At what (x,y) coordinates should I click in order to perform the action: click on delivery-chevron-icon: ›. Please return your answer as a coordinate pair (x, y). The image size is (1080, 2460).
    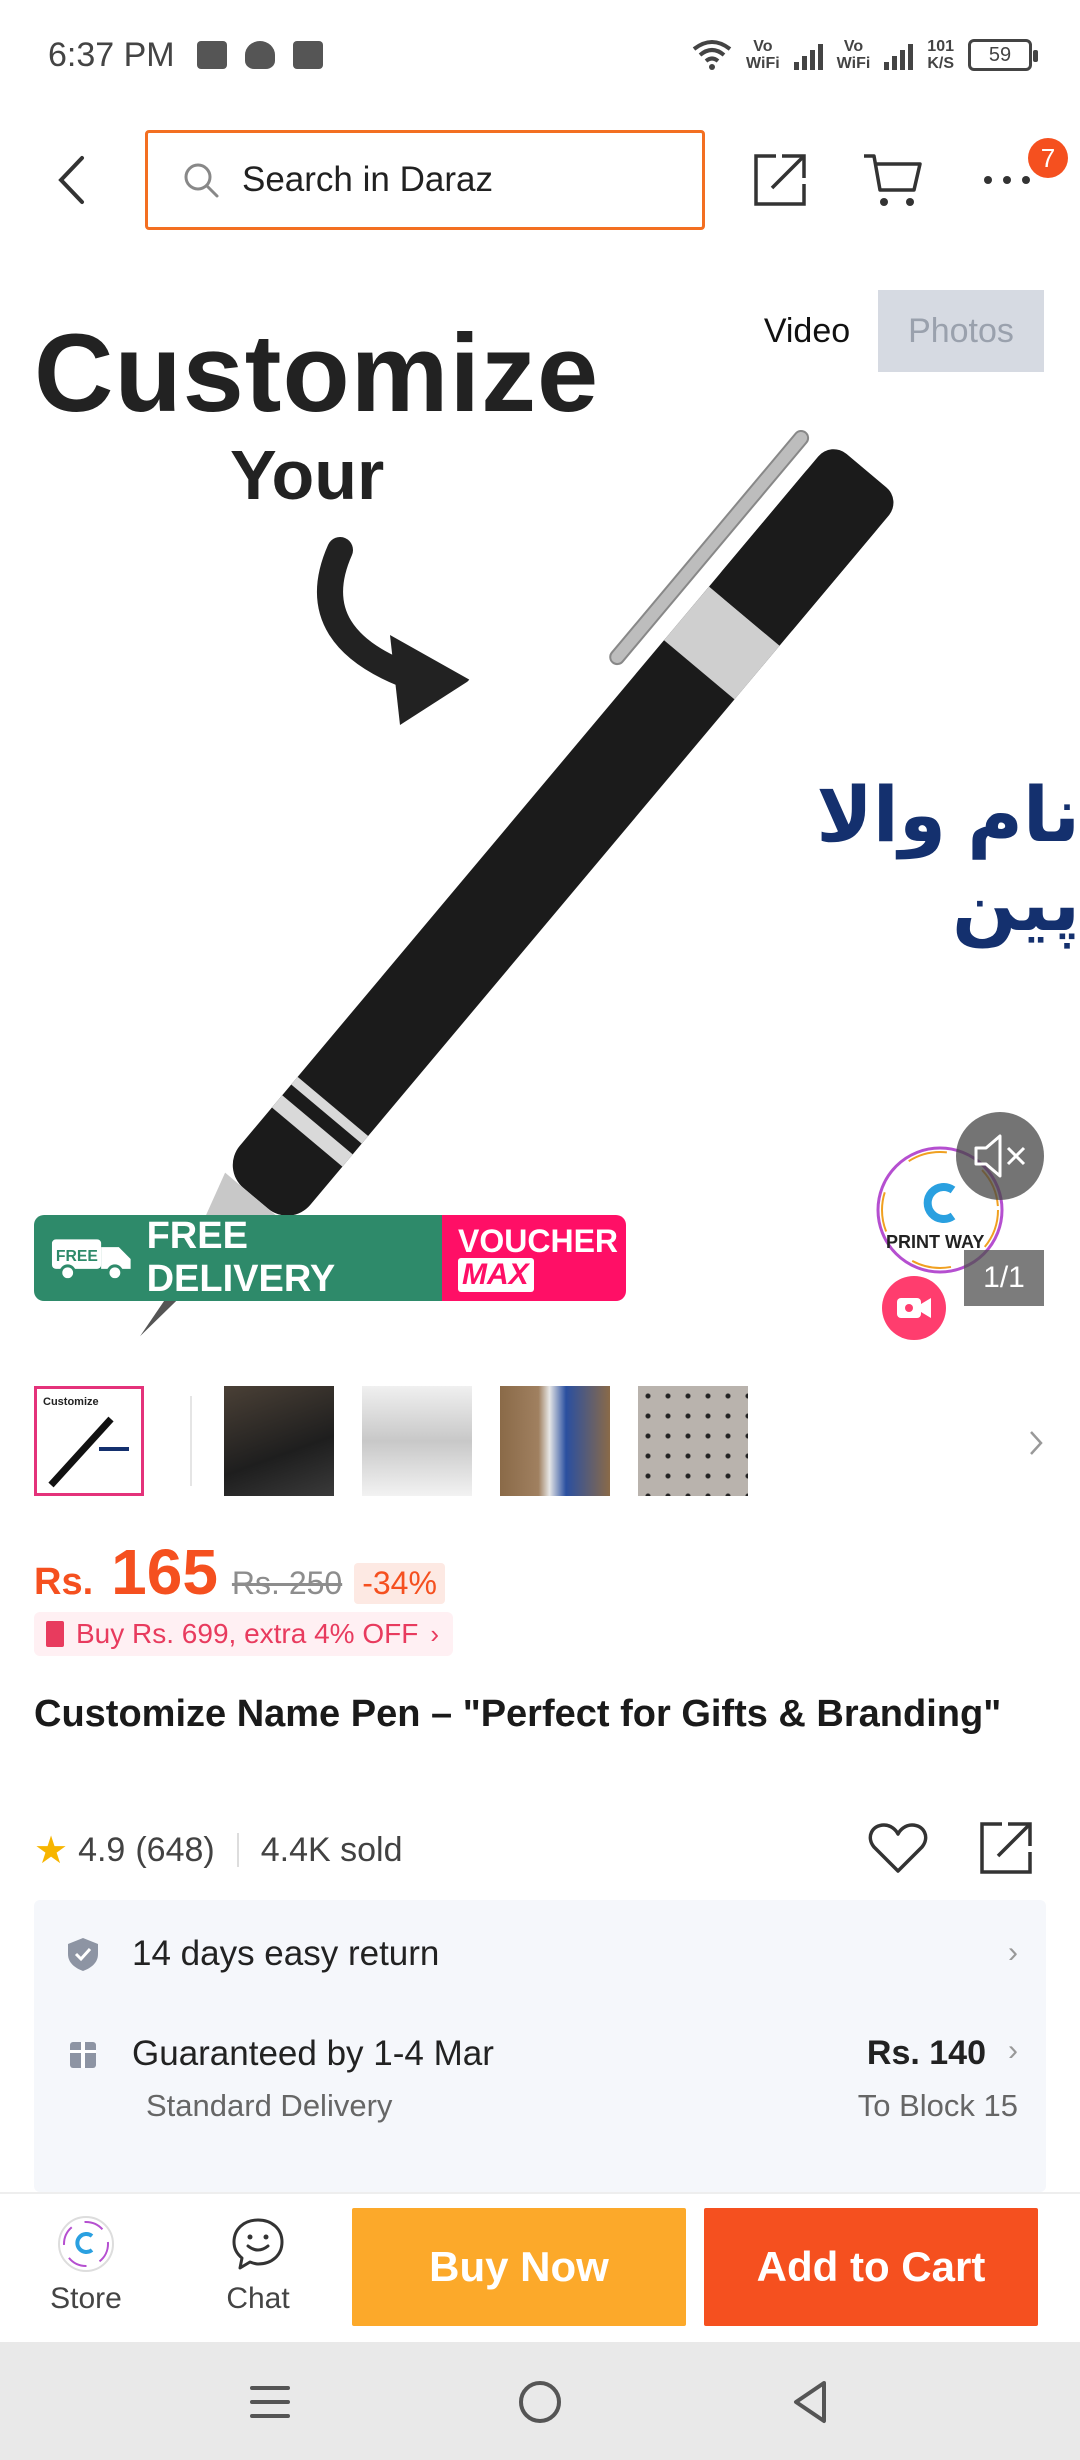
    Looking at the image, I should click on (1013, 2050).